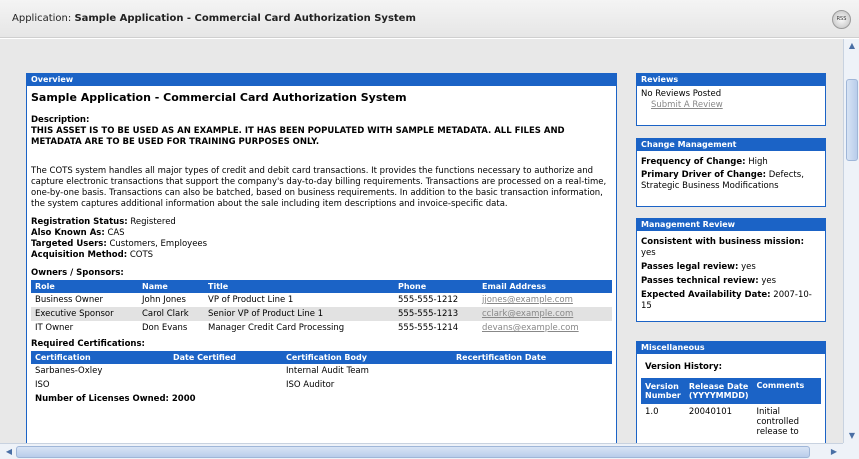 This screenshot has width=859, height=459. What do you see at coordinates (436, 286) in the screenshot?
I see `col-phone: Phone` at bounding box center [436, 286].